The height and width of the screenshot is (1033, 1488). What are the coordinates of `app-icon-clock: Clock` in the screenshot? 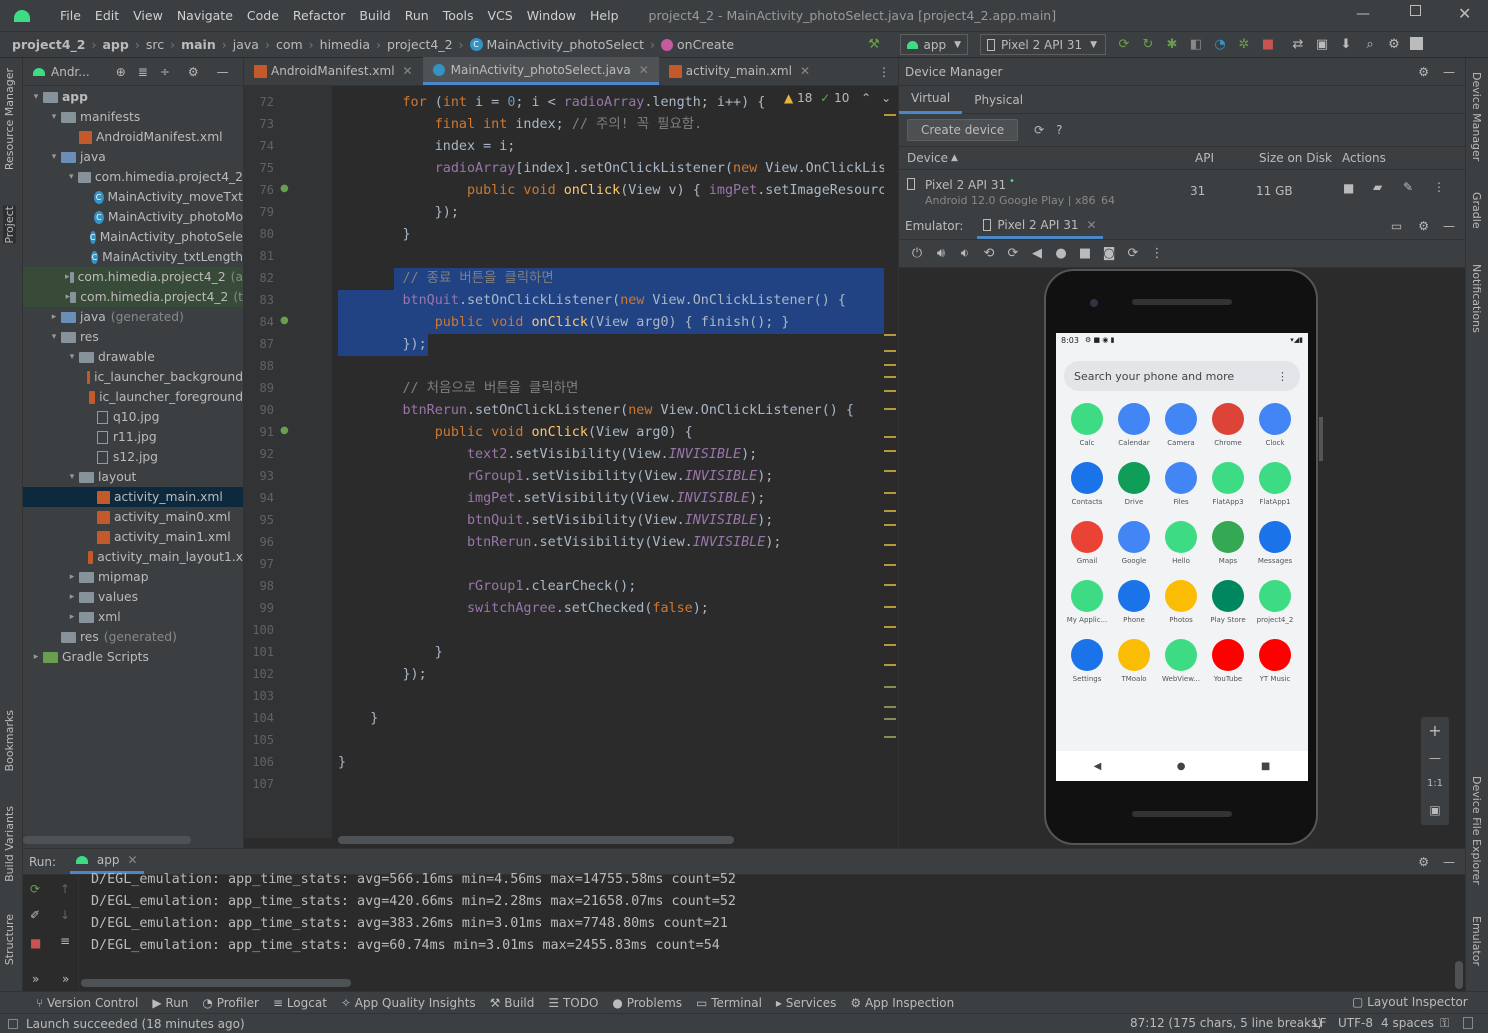 It's located at (1275, 425).